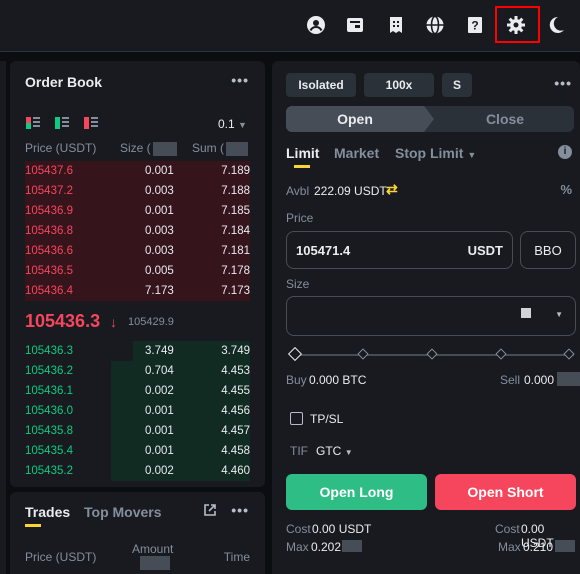 The height and width of the screenshot is (574, 580). I want to click on table-row: 105436.2 0.704 4.453, so click(137, 371).